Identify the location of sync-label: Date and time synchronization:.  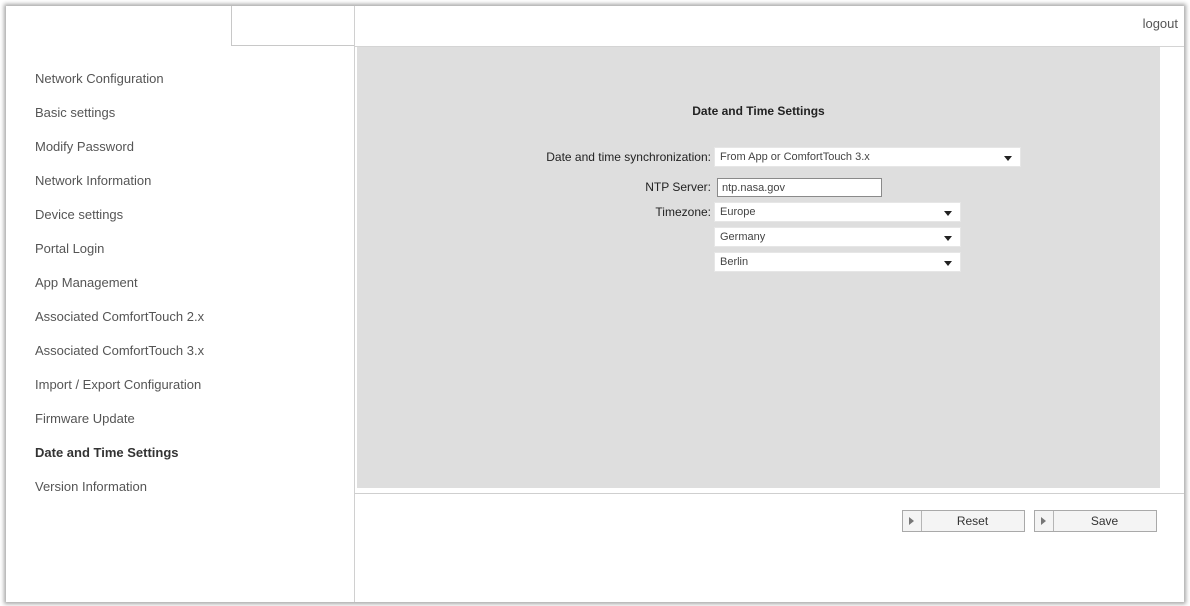
(628, 157).